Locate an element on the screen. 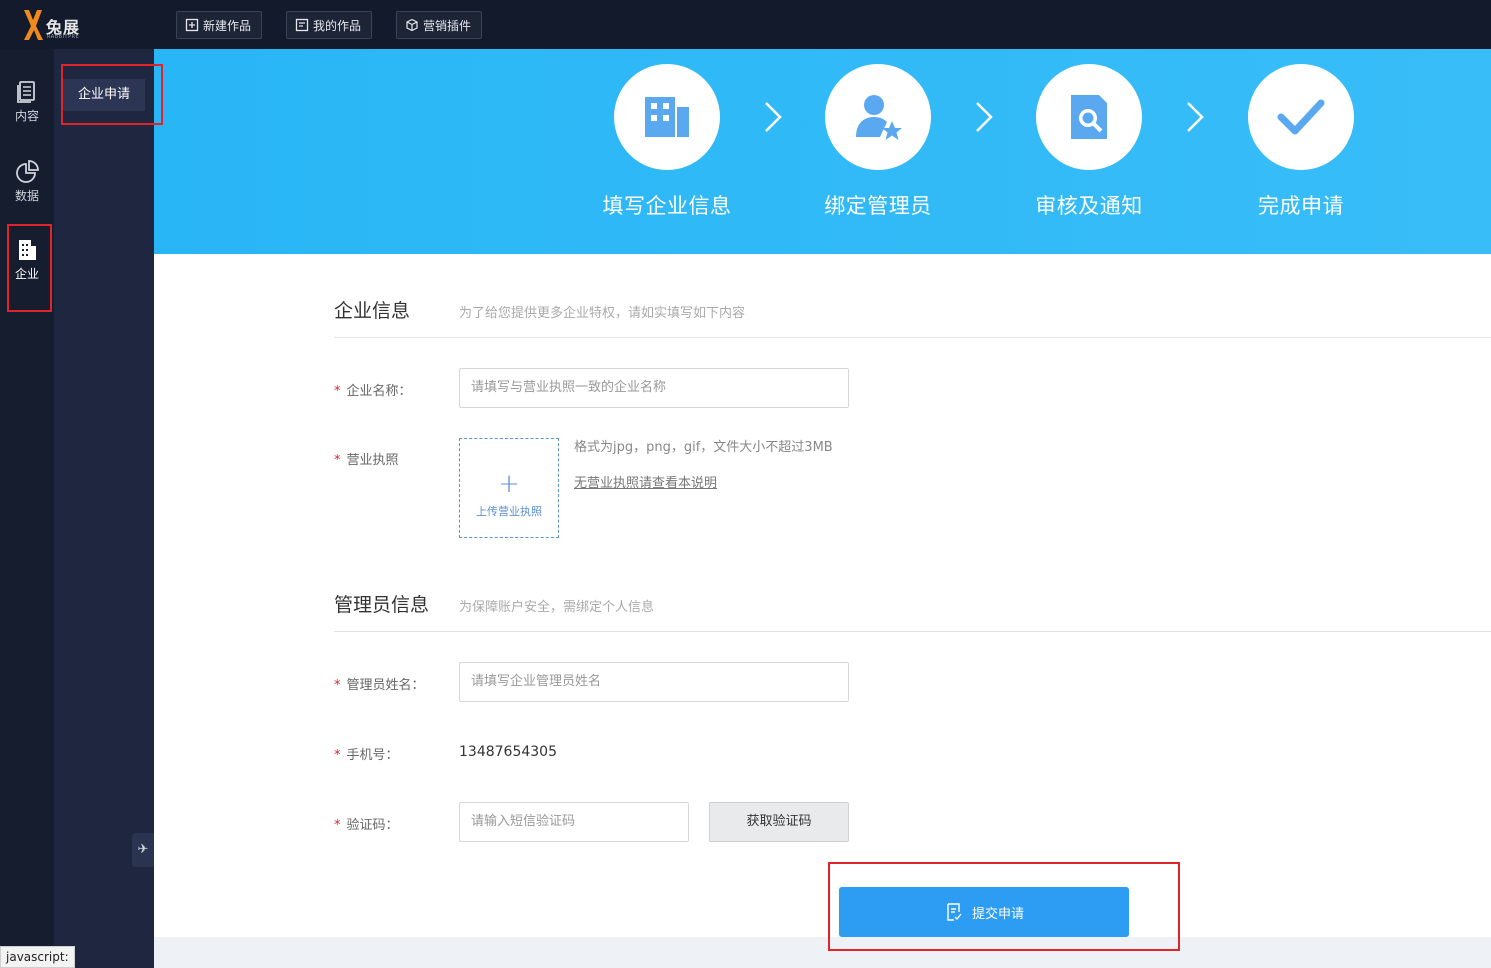 The height and width of the screenshot is (968, 1491). admin-section-title: 管理员信息 is located at coordinates (382, 605).